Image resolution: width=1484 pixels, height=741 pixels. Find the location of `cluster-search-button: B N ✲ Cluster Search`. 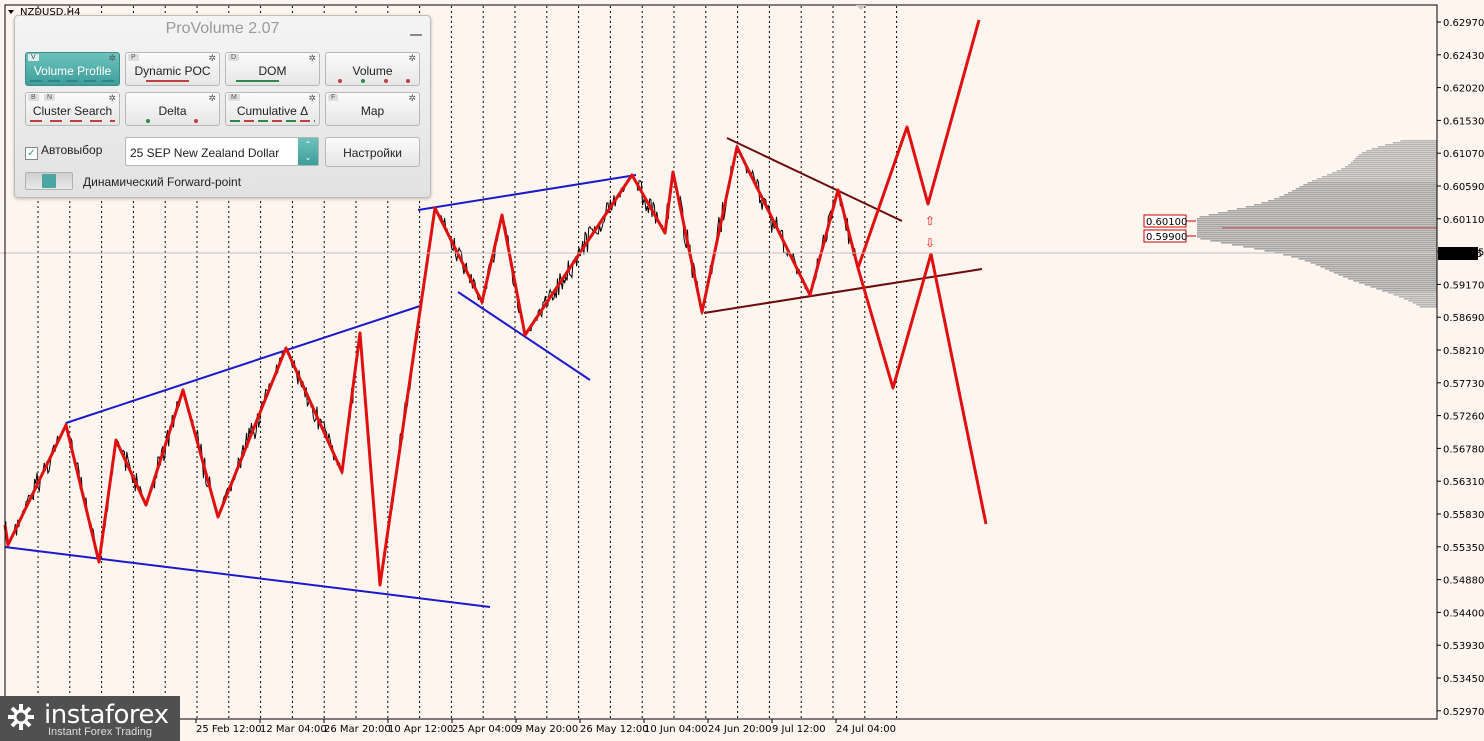

cluster-search-button: B N ✲ Cluster Search is located at coordinates (72, 109).